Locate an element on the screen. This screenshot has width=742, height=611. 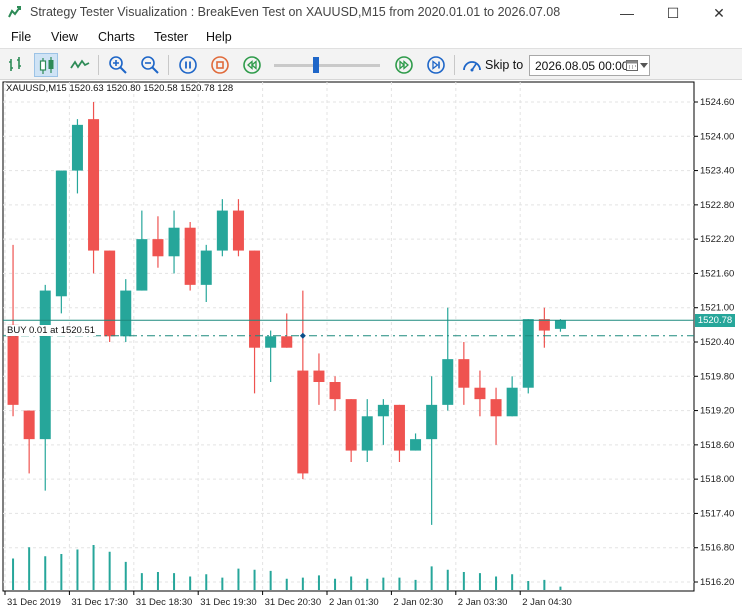
y-tick-label: 1522.20 is located at coordinates (717, 239).